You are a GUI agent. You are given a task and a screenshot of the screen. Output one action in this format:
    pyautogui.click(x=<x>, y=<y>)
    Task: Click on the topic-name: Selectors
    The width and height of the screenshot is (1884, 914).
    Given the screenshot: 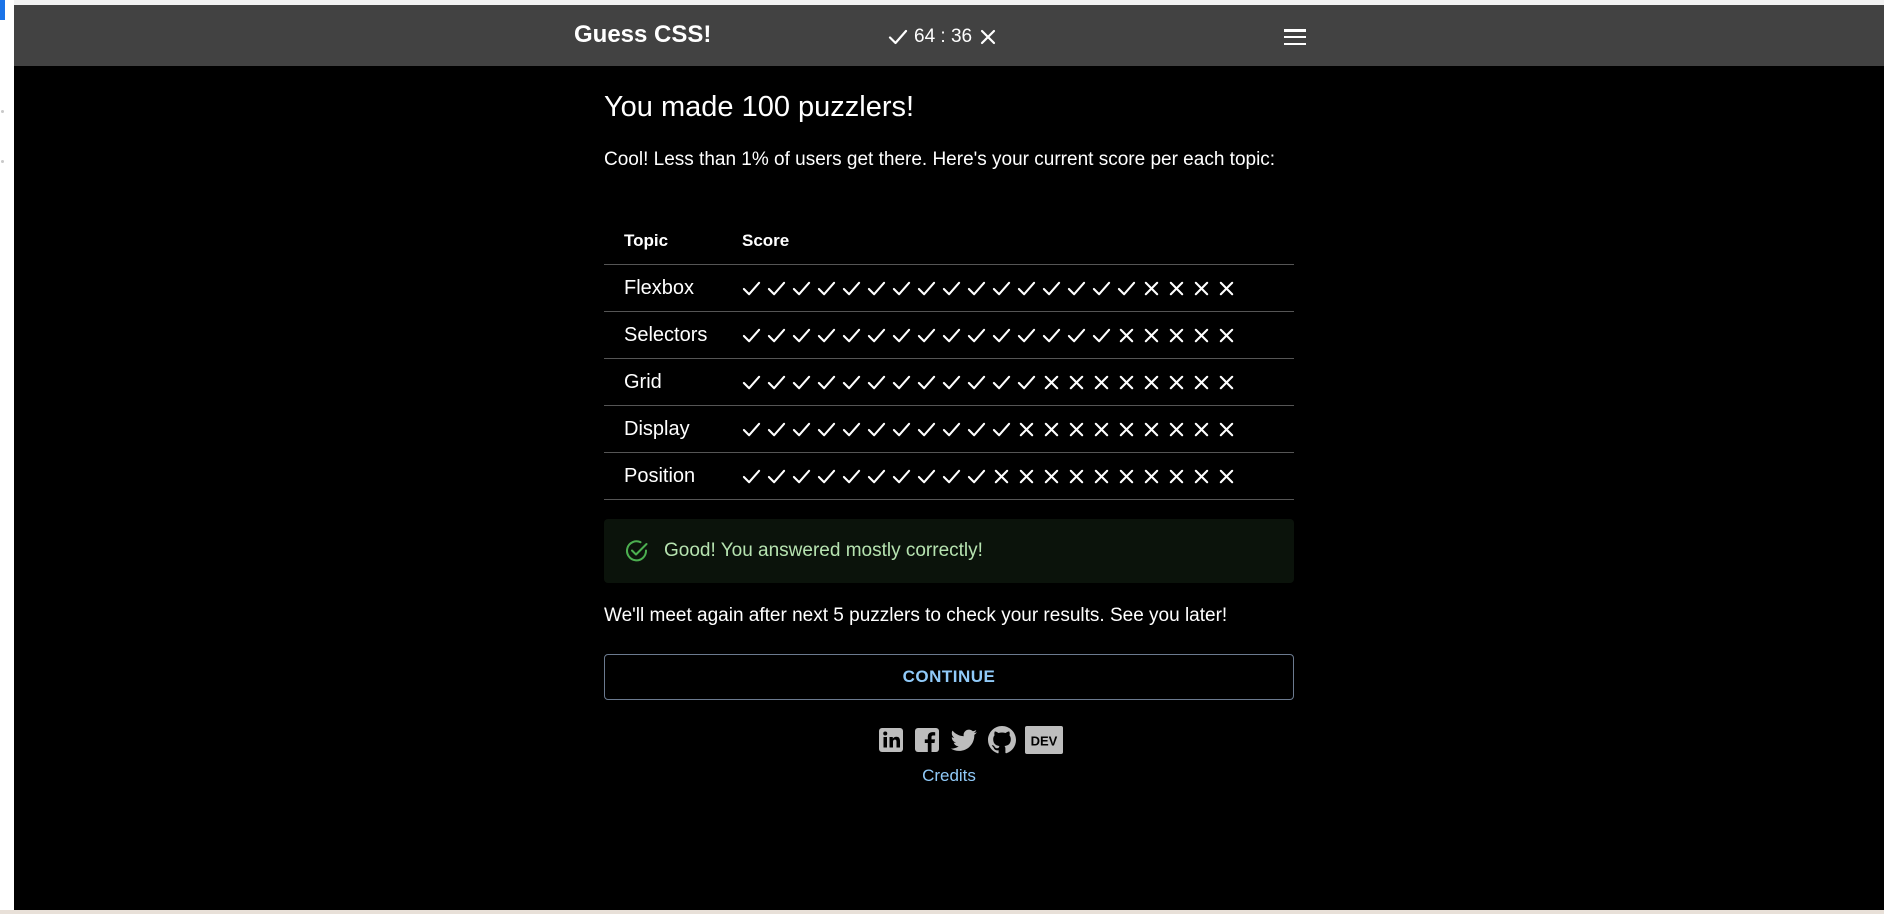 What is the action you would take?
    pyautogui.click(x=673, y=335)
    